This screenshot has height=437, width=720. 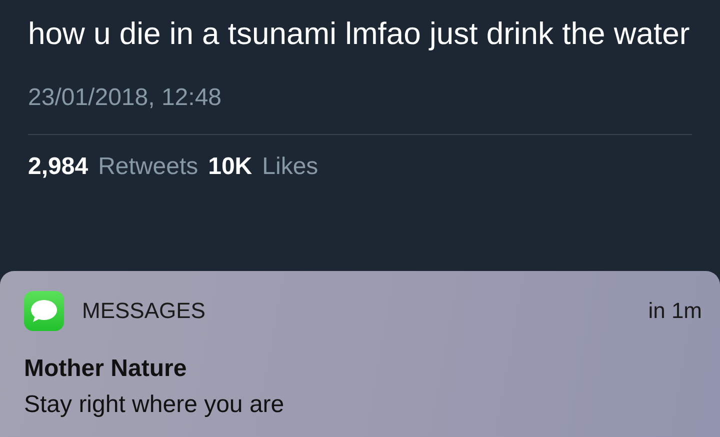 What do you see at coordinates (290, 167) in the screenshot?
I see `stat-label: Likes` at bounding box center [290, 167].